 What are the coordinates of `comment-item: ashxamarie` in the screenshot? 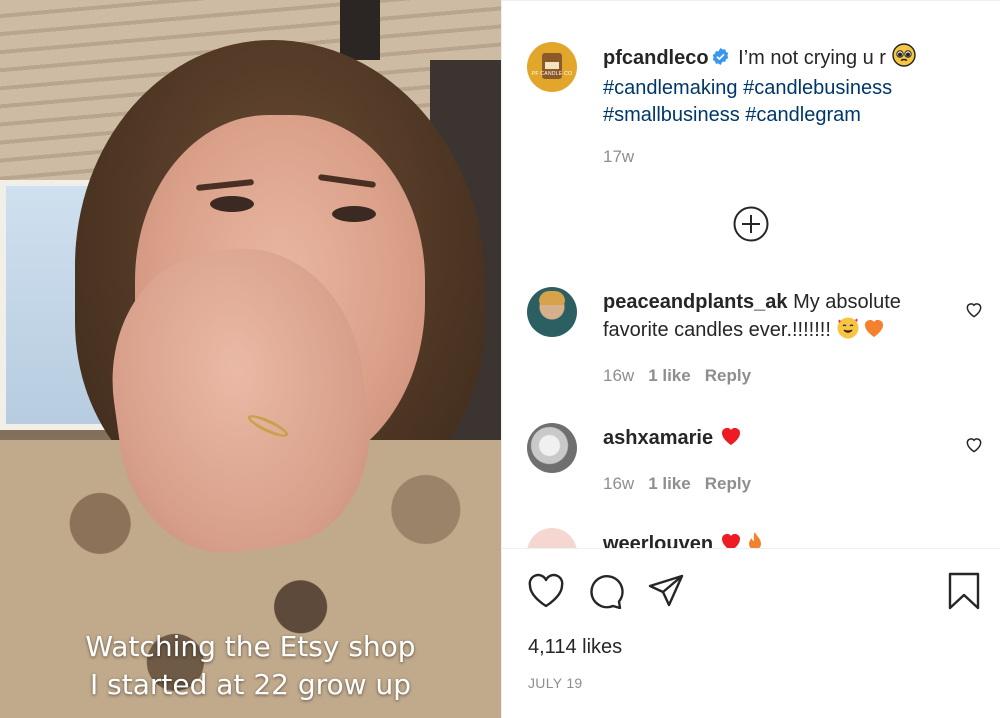 It's located at (773, 440).